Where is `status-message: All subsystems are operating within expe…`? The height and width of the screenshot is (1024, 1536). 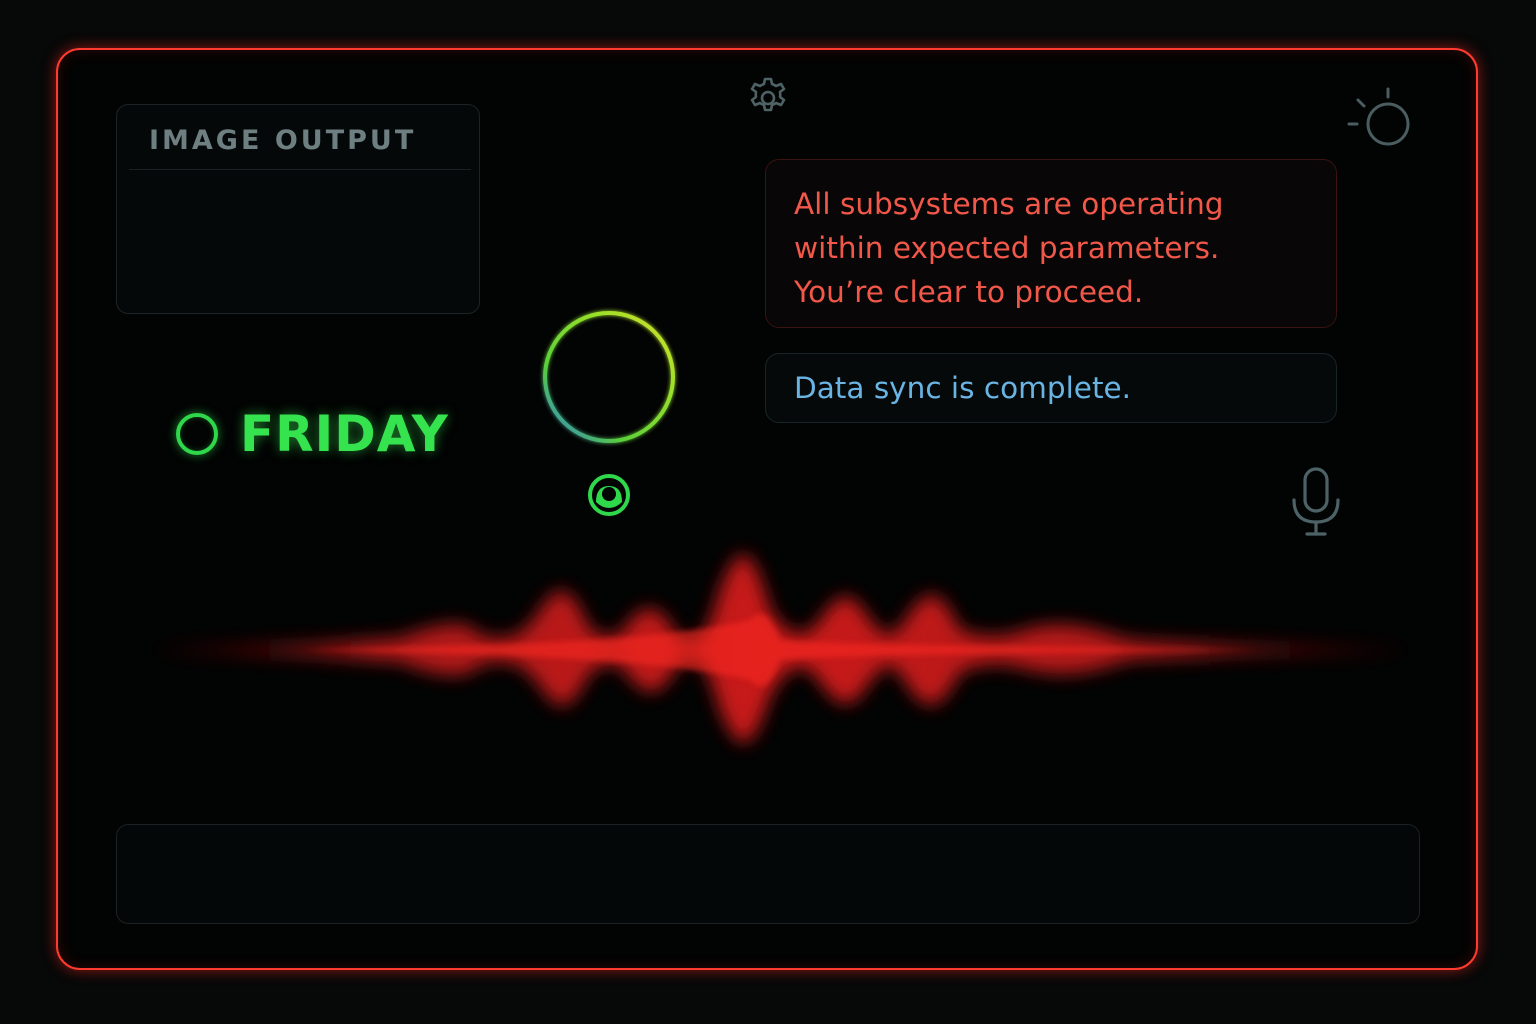
status-message: All subsystems are operating within expe… is located at coordinates (1051, 243).